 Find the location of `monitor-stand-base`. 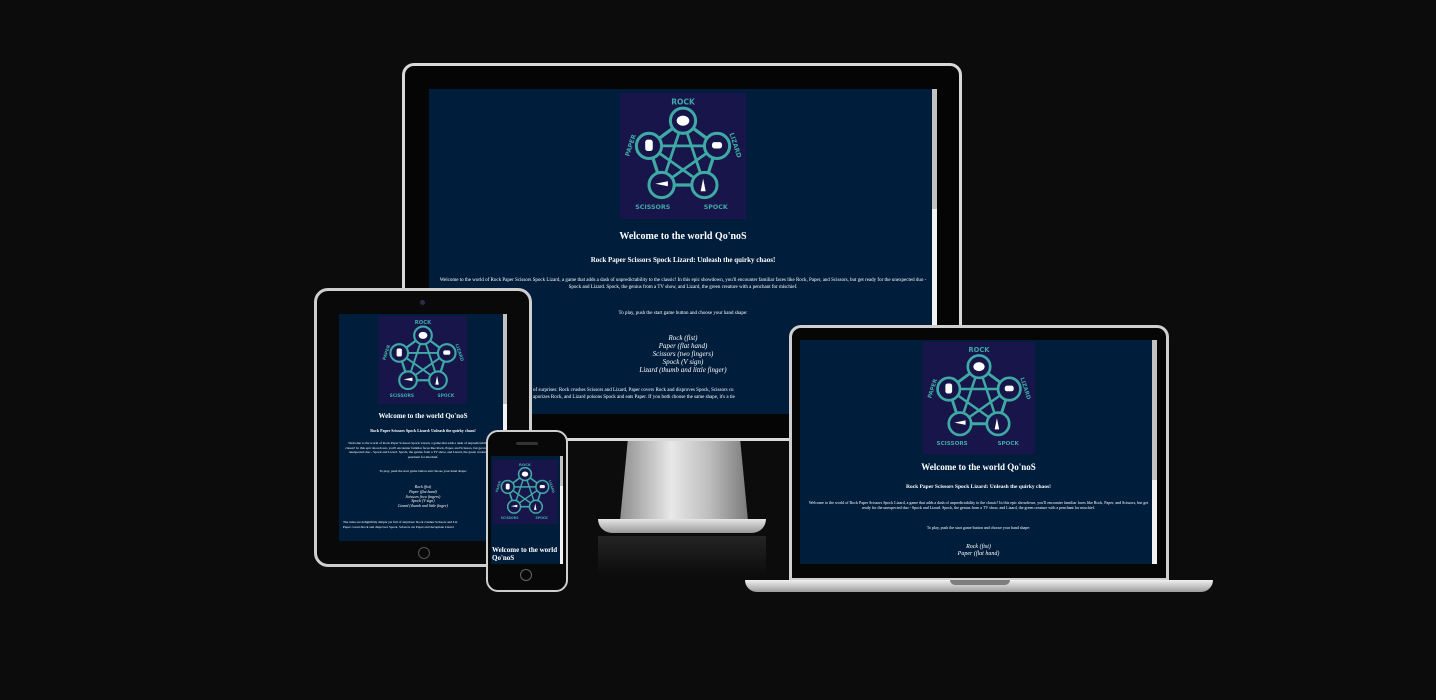

monitor-stand-base is located at coordinates (682, 526).